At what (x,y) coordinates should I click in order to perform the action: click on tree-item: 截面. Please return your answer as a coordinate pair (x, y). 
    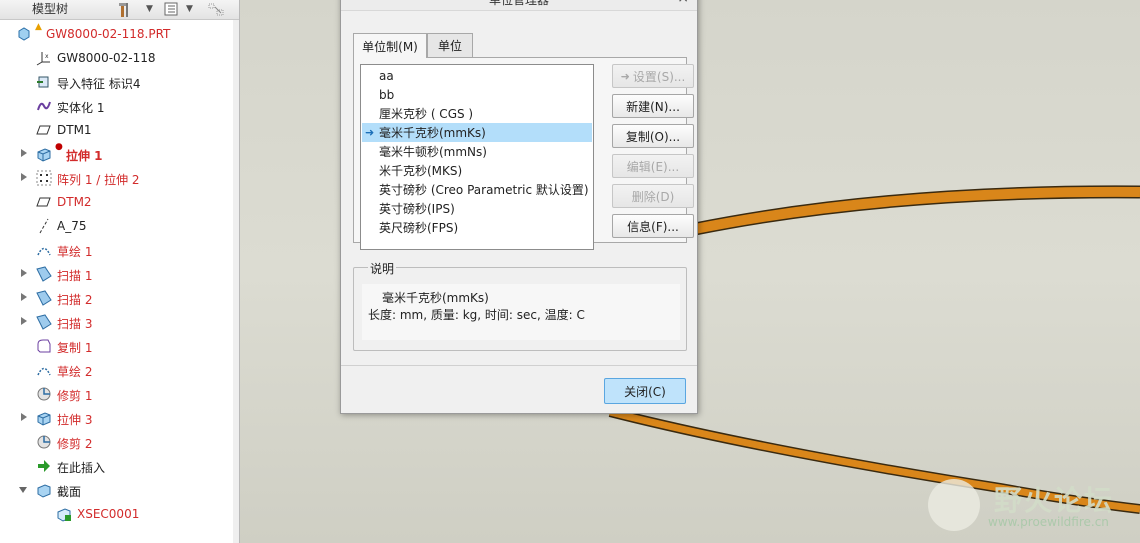
    Looking at the image, I should click on (118, 490).